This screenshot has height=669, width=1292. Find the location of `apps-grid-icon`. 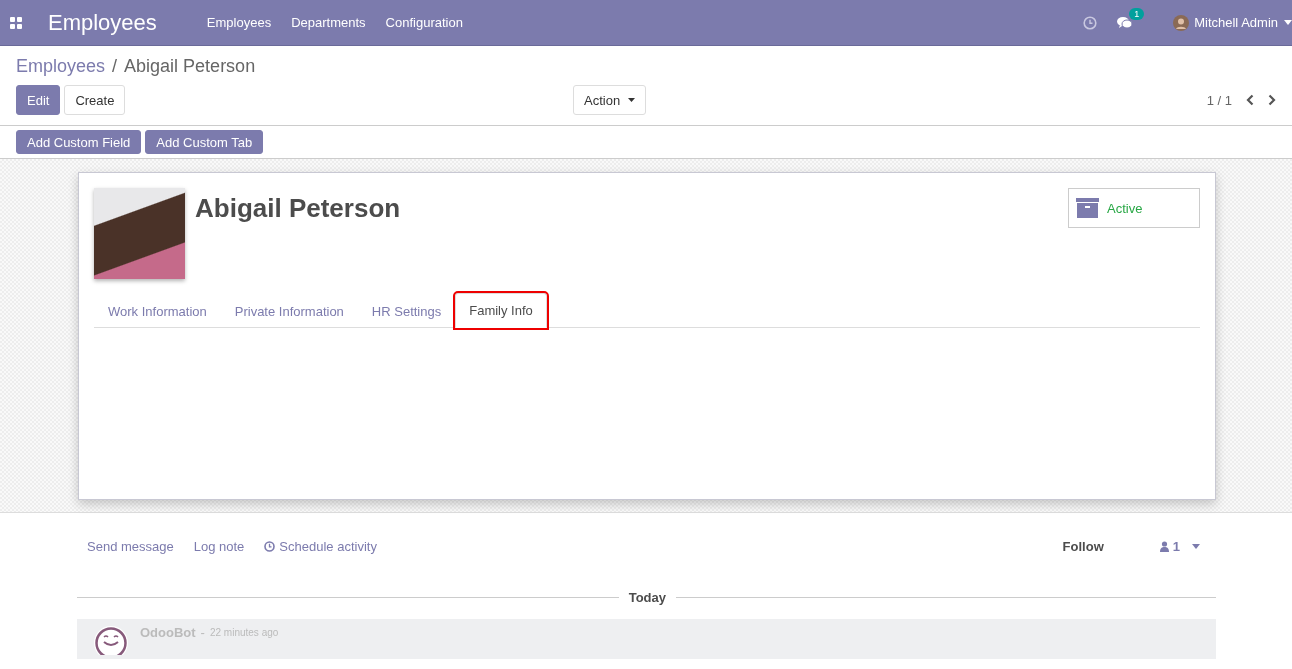

apps-grid-icon is located at coordinates (16, 22).